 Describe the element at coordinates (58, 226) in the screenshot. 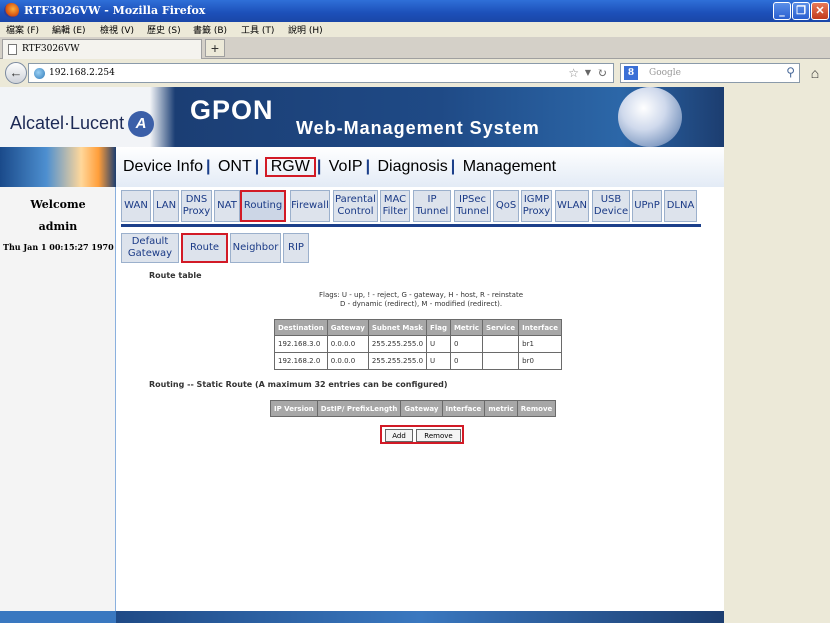

I see `username: admin` at that location.